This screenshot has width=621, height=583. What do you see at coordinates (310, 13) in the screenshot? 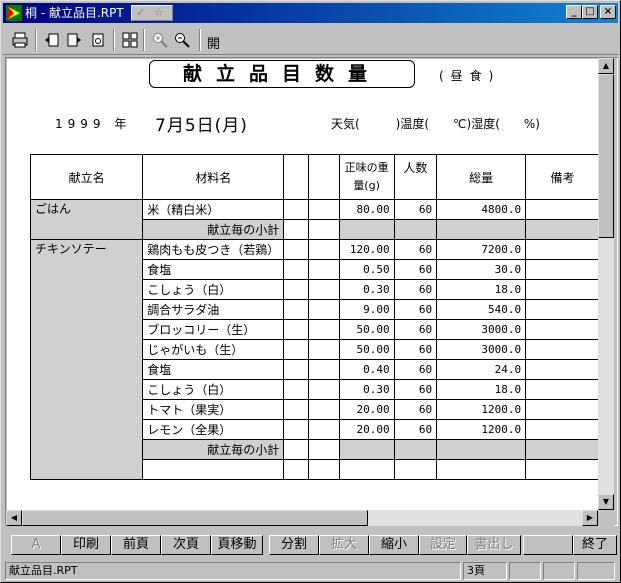
I see `title-bar: 桐 - 献立品目.RPT ✓ ☆ _ □ ×` at bounding box center [310, 13].